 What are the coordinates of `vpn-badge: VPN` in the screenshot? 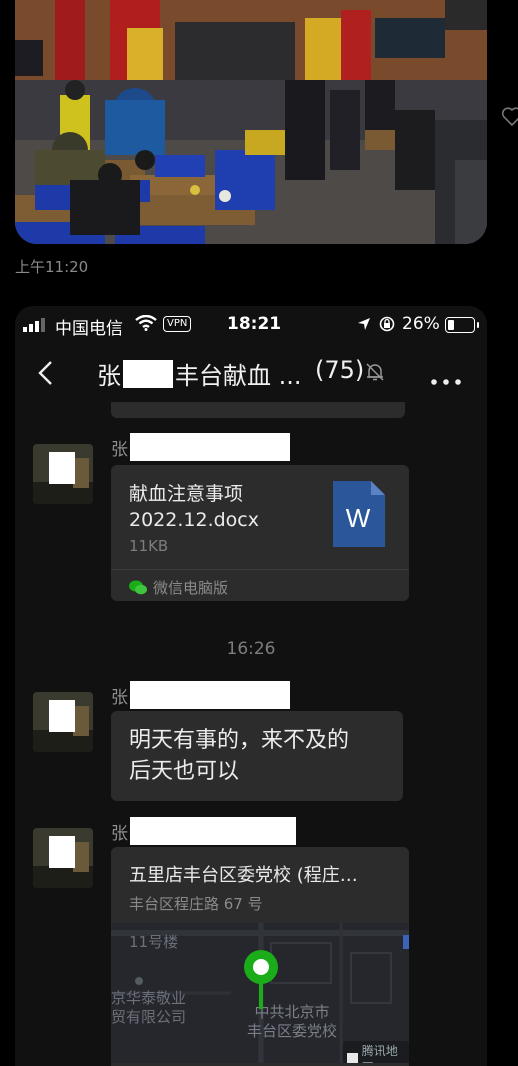 It's located at (177, 324).